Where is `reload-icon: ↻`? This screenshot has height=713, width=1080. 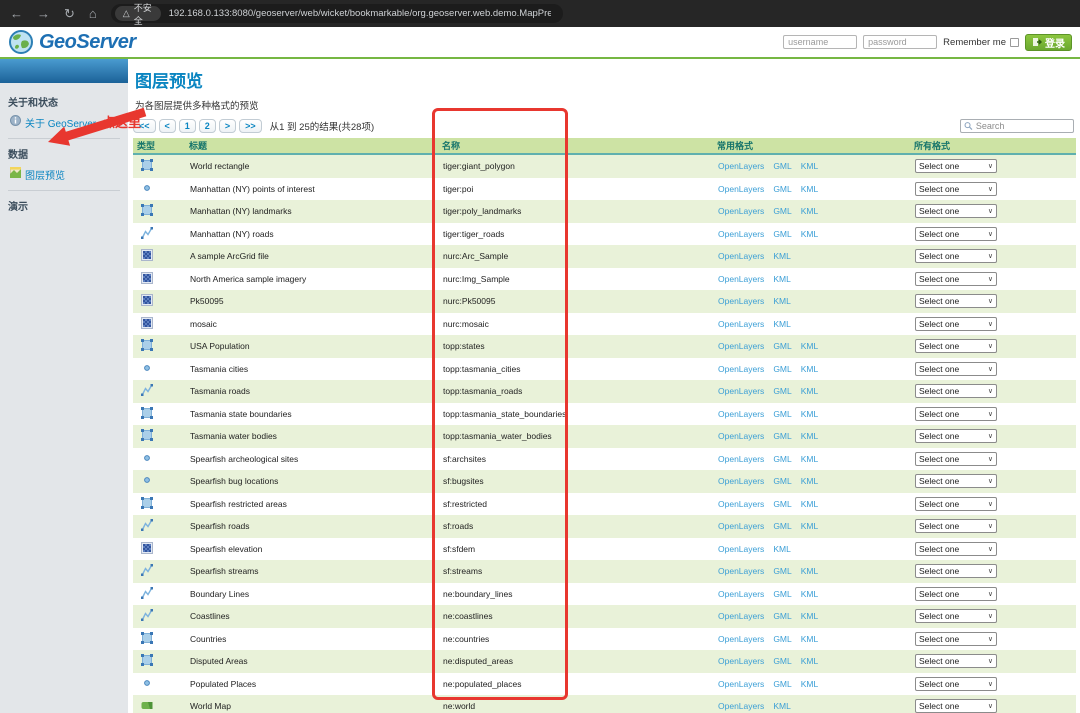 reload-icon: ↻ is located at coordinates (69, 13).